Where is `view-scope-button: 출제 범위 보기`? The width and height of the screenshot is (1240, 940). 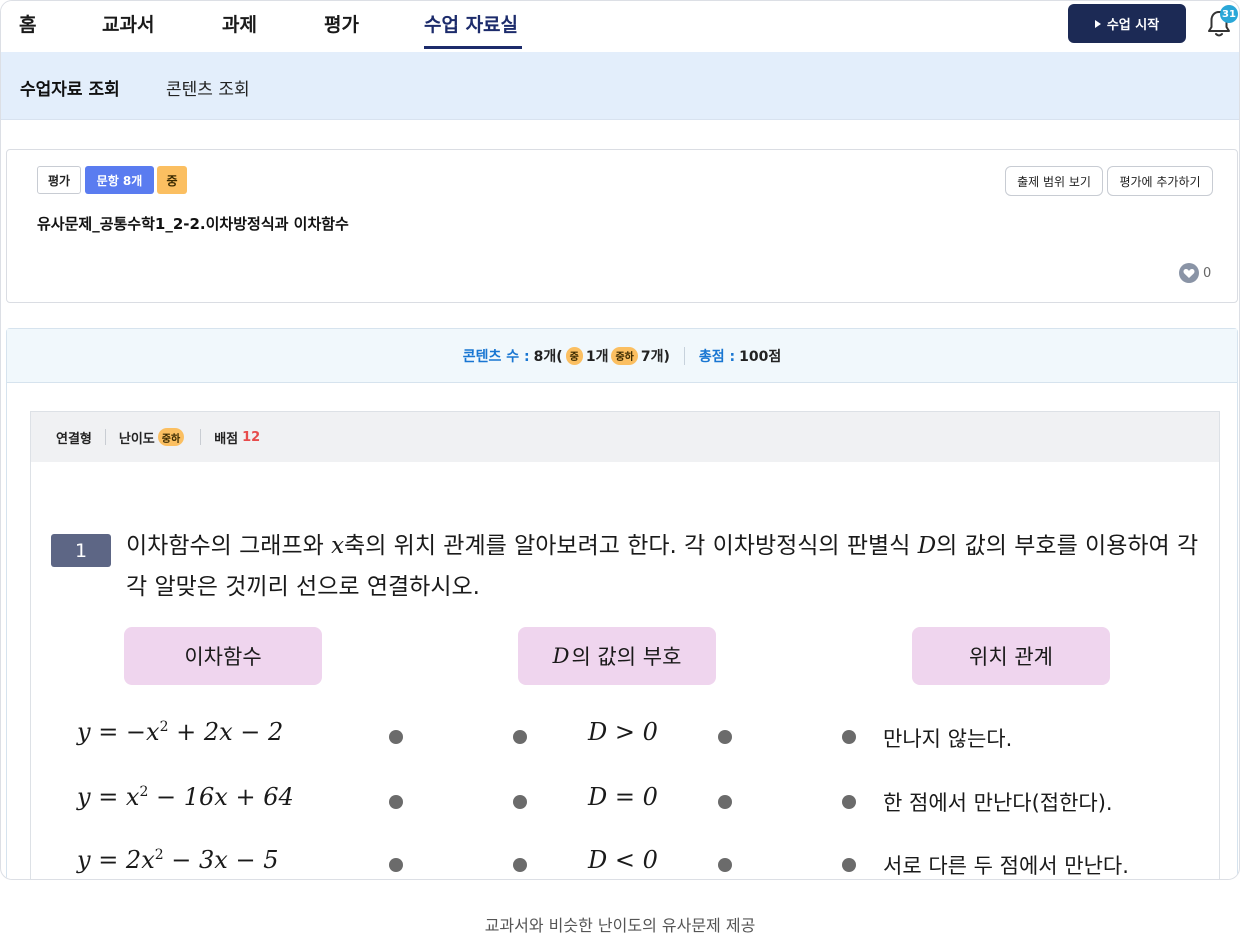
view-scope-button: 출제 범위 보기 is located at coordinates (1054, 181).